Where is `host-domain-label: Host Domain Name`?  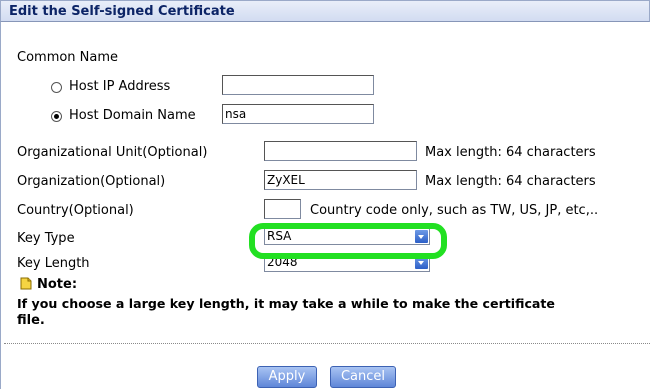
host-domain-label: Host Domain Name is located at coordinates (132, 115).